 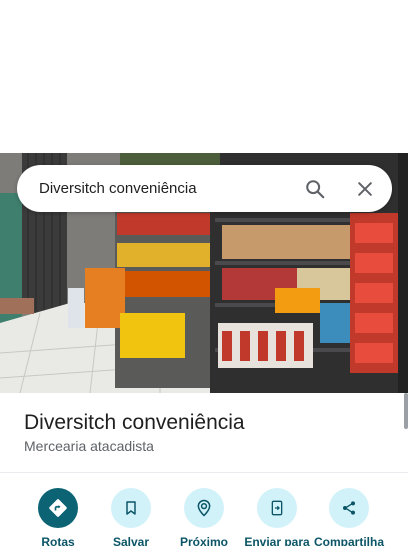 I want to click on scrollbar, so click(x=406, y=411).